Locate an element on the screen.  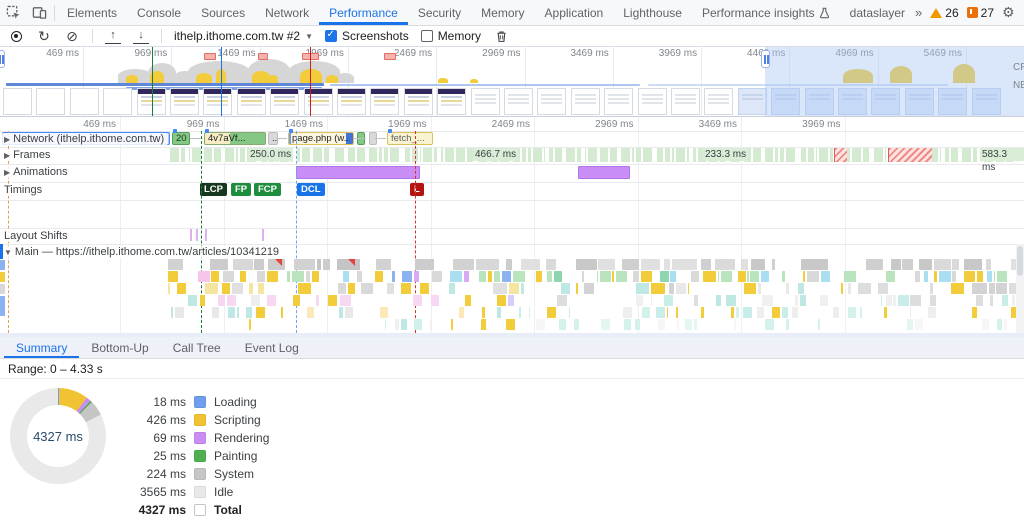
timing-marker-fcp: FCP is located at coordinates (267, 189).